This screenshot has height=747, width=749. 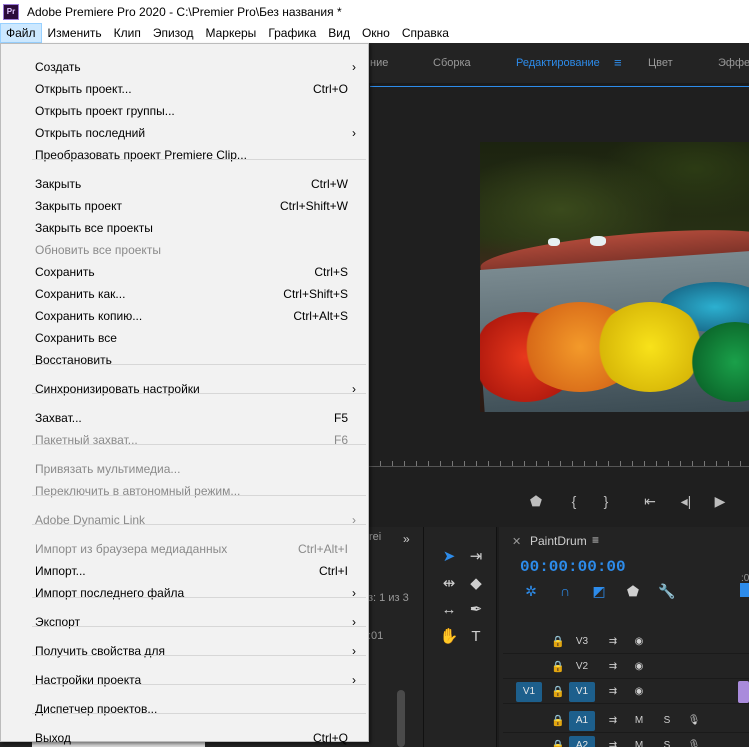 I want to click on go-to-in-icon: ⇤, so click(x=650, y=501).